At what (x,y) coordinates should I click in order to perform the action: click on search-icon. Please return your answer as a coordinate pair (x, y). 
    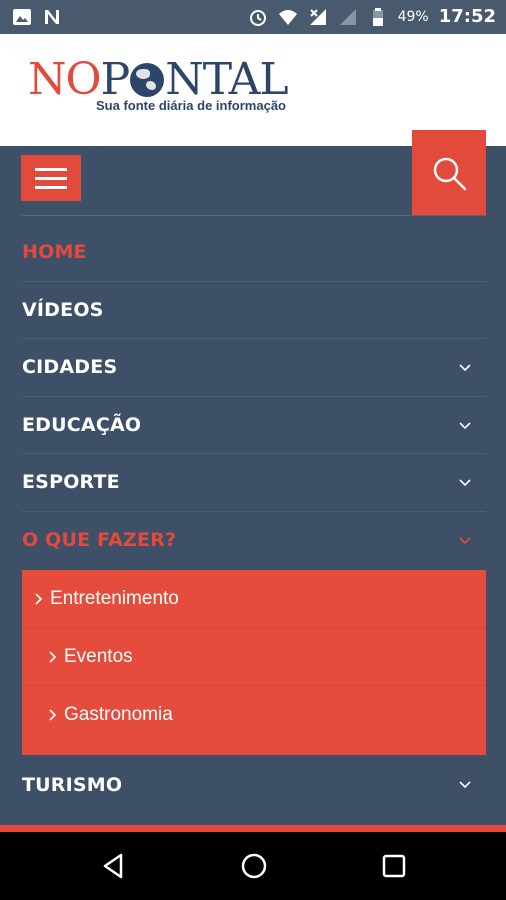
    Looking at the image, I should click on (450, 174).